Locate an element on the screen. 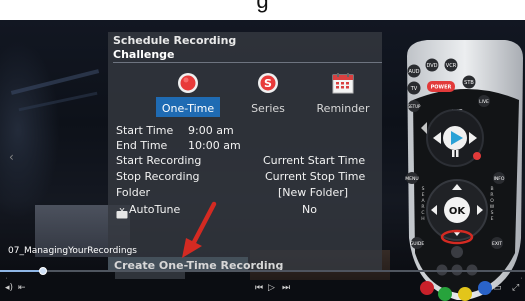 The width and height of the screenshot is (525, 301). current-time: · is located at coordinates (7, 279).